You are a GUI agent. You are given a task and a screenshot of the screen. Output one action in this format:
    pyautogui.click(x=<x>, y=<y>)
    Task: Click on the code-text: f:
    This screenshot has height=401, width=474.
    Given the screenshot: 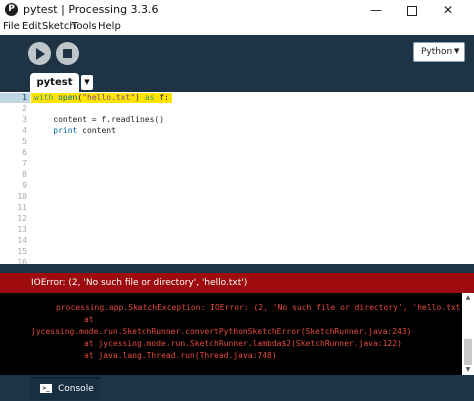 What is the action you would take?
    pyautogui.click(x=161, y=97)
    